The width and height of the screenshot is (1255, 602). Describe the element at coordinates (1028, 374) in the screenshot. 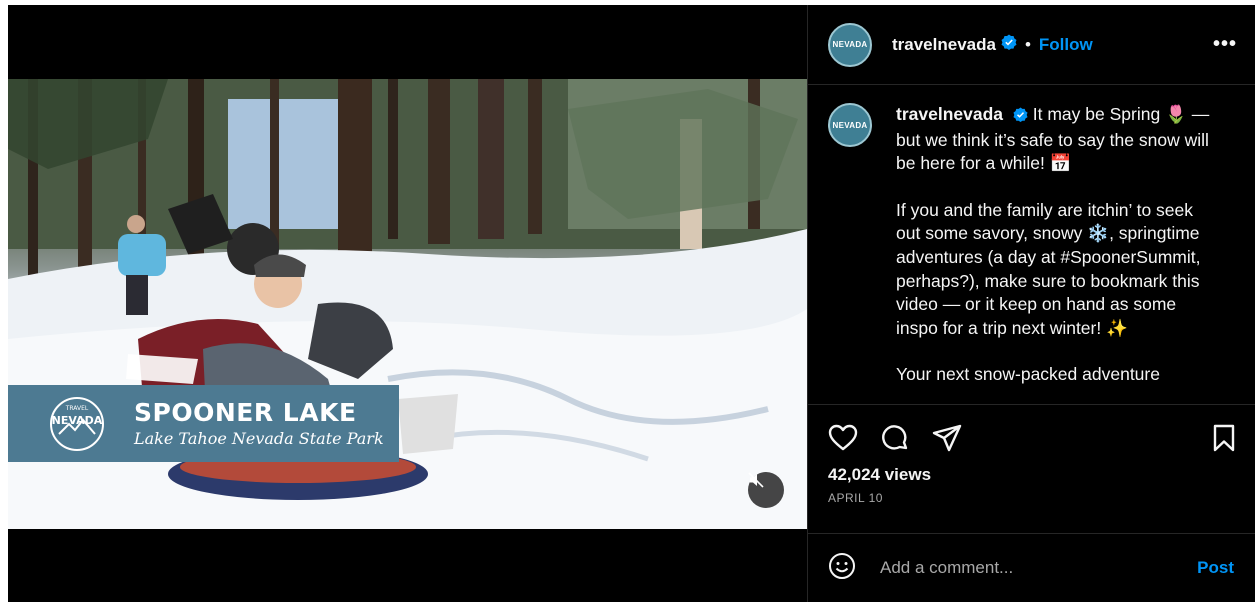

I see `caption-paragraph-3: Your next snow-packed adventure` at that location.